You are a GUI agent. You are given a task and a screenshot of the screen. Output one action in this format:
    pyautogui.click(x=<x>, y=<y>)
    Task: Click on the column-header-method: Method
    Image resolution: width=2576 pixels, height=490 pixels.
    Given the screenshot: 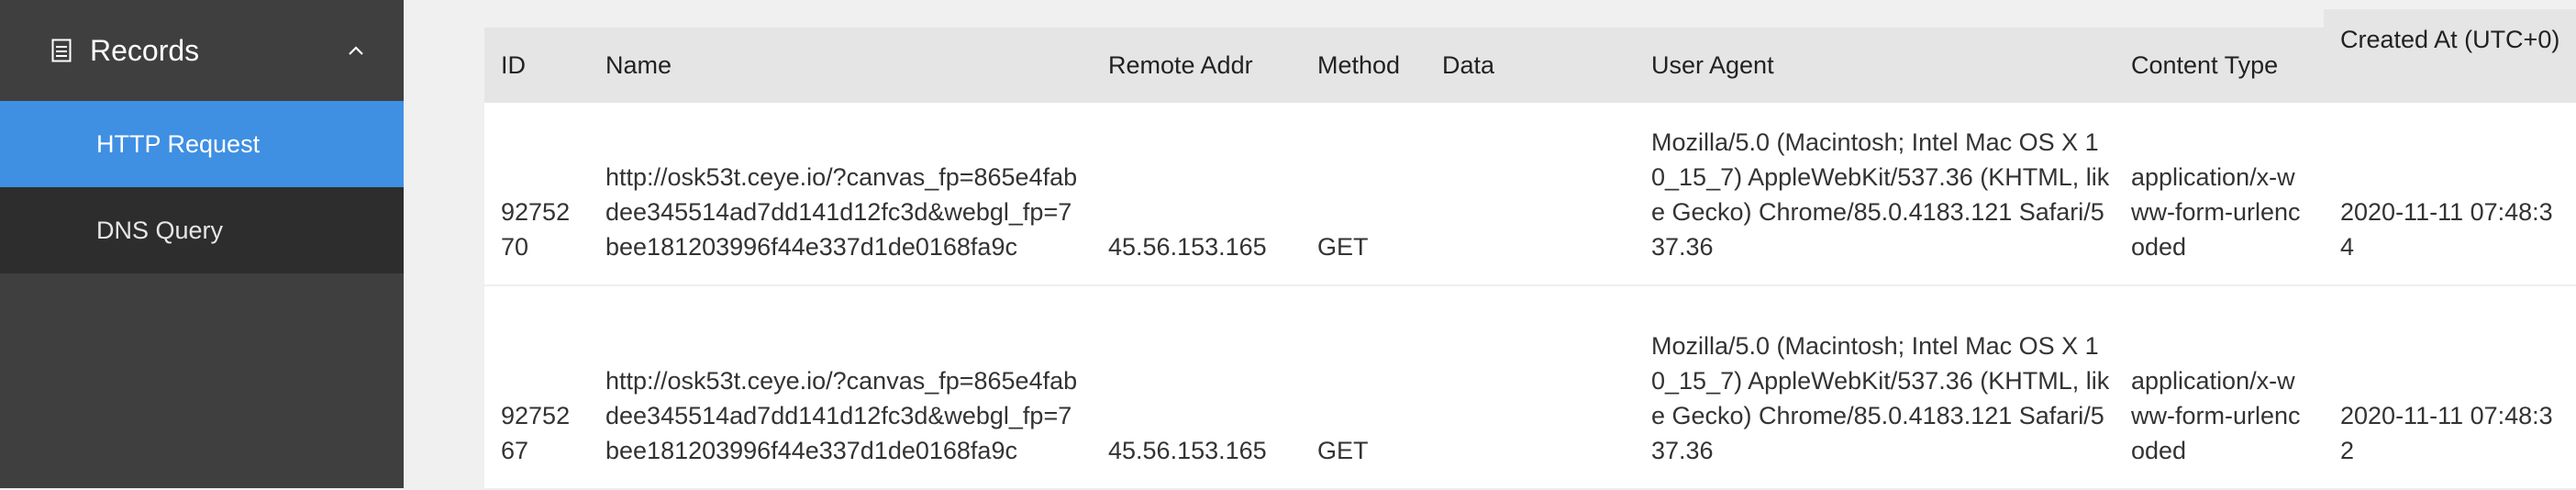 What is the action you would take?
    pyautogui.click(x=1358, y=65)
    